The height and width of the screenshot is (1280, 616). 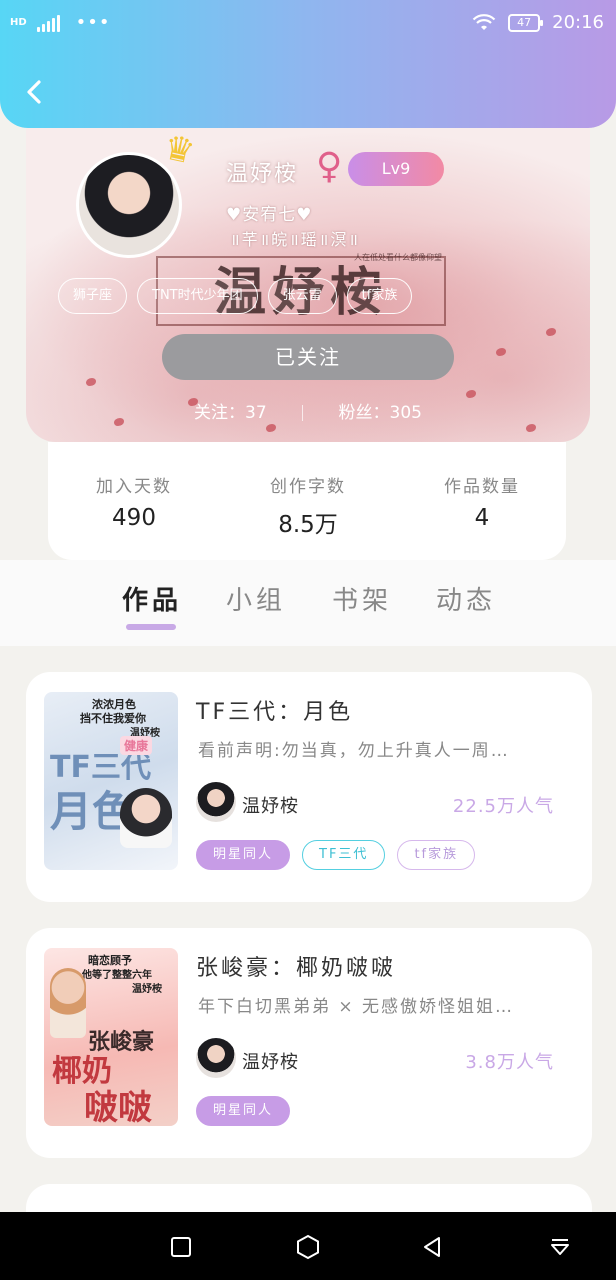 I want to click on stat-label: 作品数量, so click(x=482, y=487).